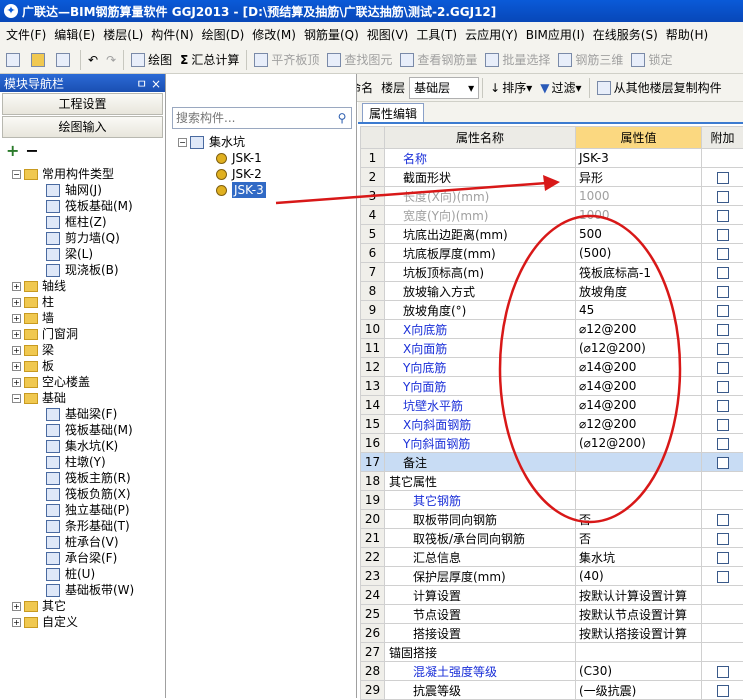 This screenshot has height=700, width=743. I want to click on tab-property-edit: 属性编辑, so click(393, 112).